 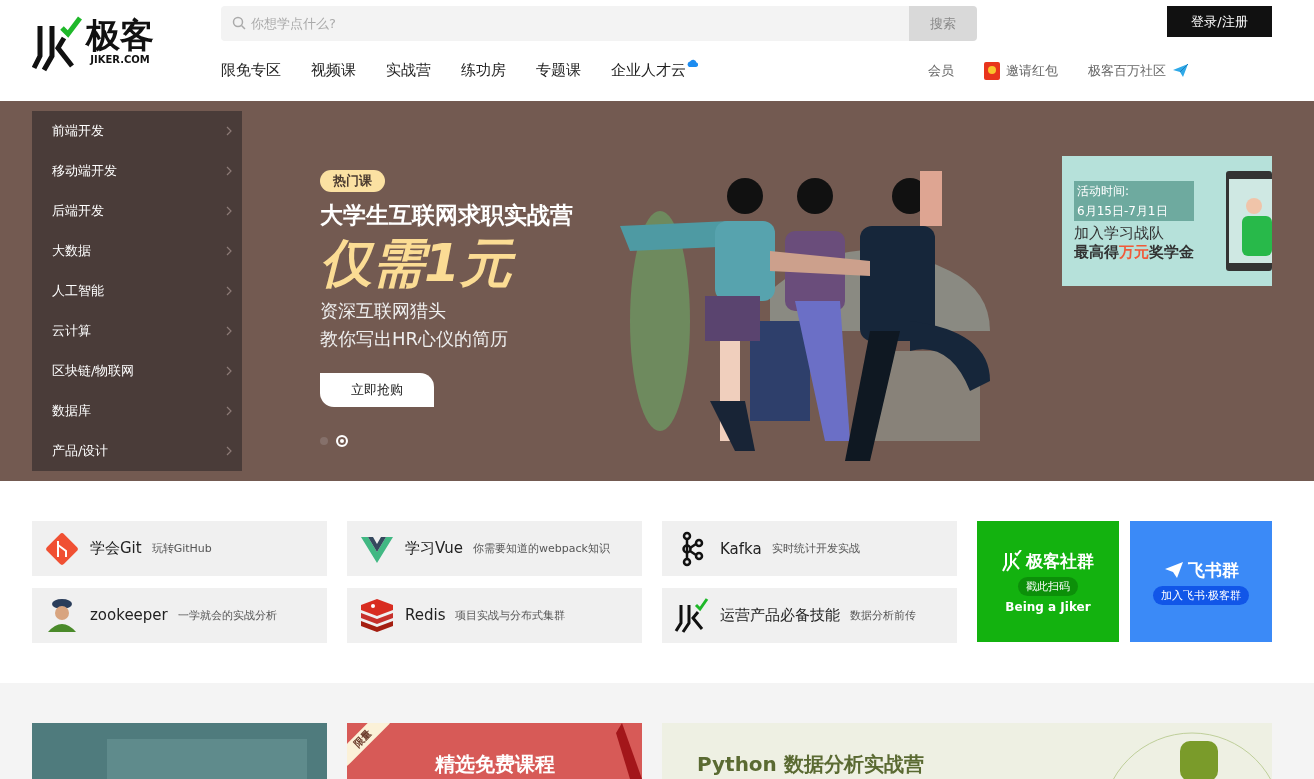 I want to click on course-description: 项目实战与分布式集群, so click(x=510, y=615).